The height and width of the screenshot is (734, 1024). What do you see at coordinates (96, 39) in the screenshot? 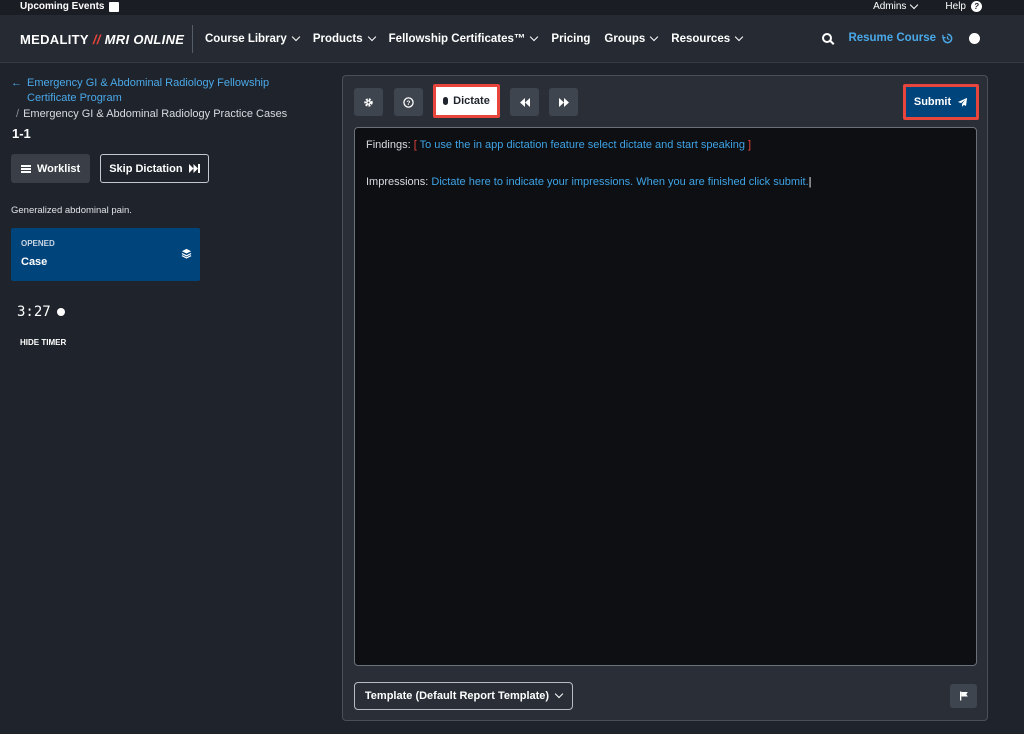
I see `logo-slash: //` at bounding box center [96, 39].